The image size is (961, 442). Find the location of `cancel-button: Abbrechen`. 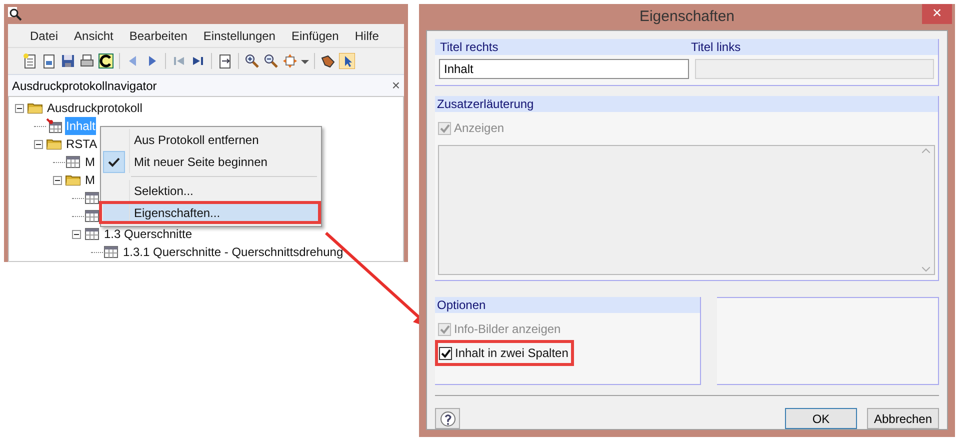

cancel-button: Abbrechen is located at coordinates (903, 418).